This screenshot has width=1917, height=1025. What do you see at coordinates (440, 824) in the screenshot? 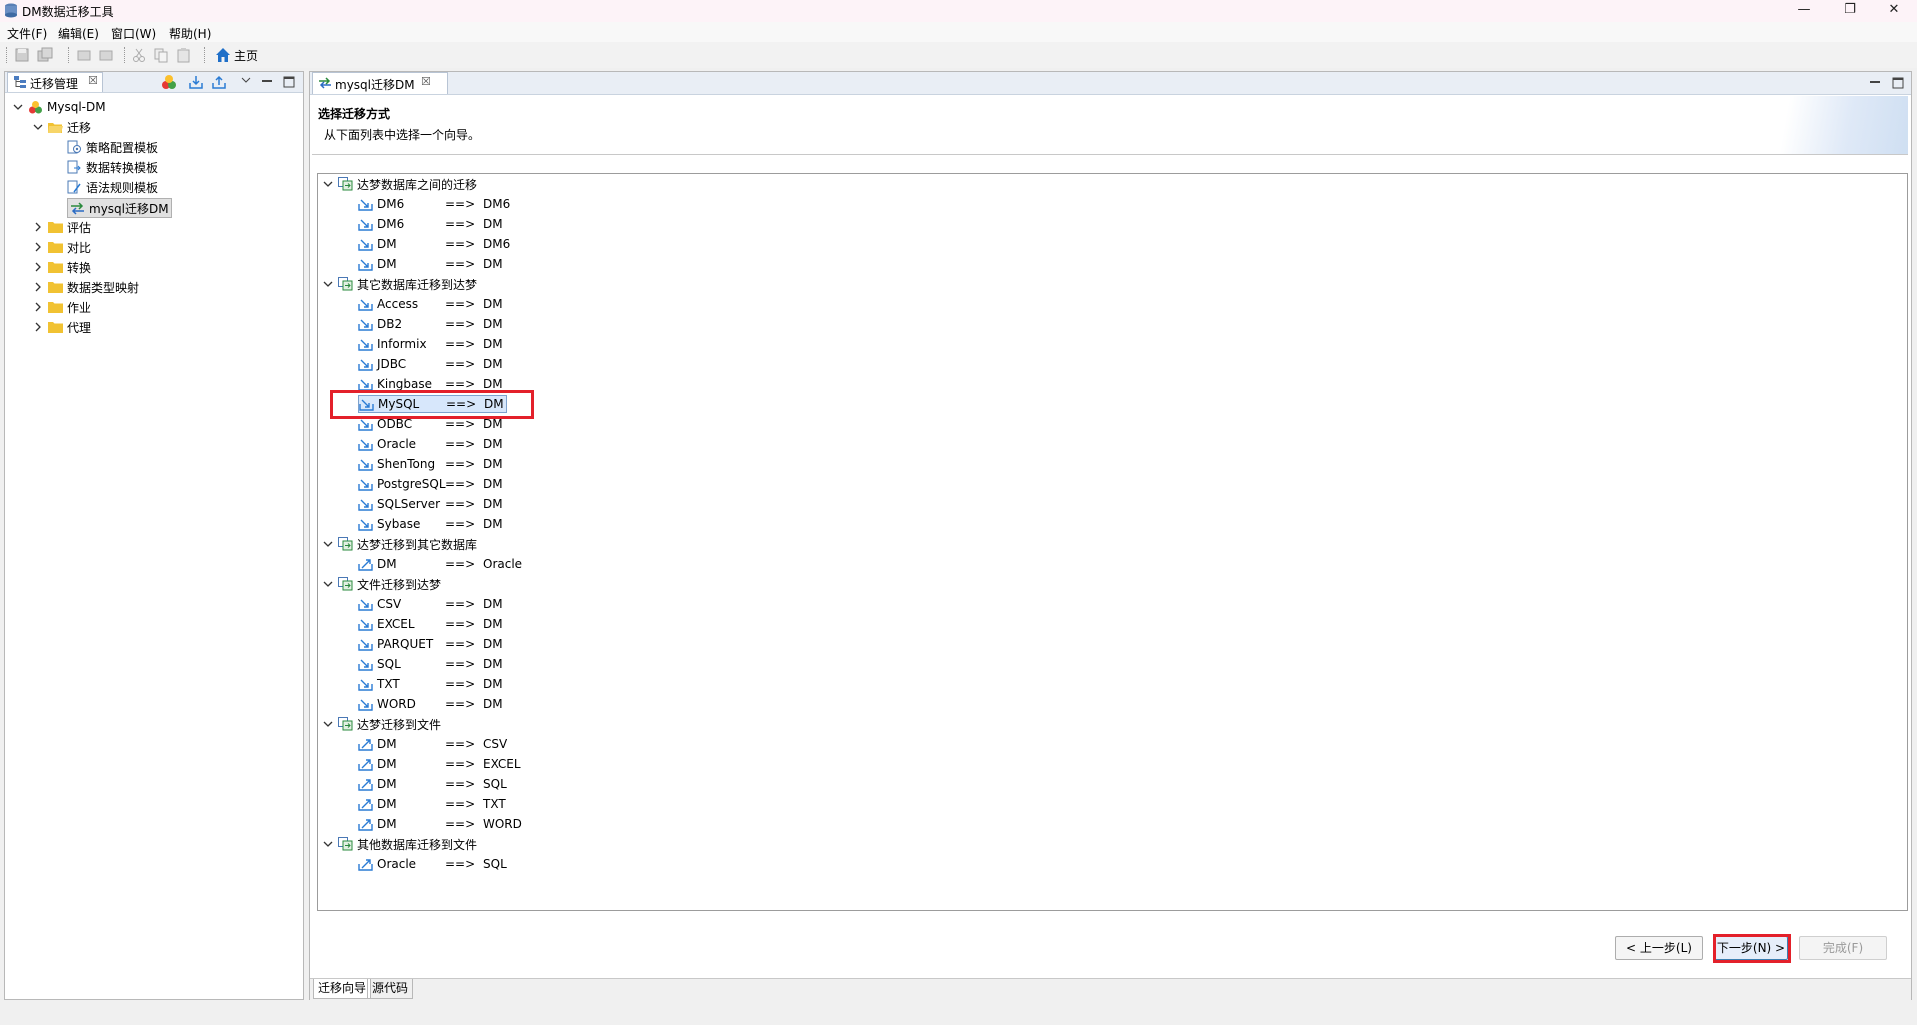
I see `wizard-item-dm-to-word: DM ==> WORD` at bounding box center [440, 824].